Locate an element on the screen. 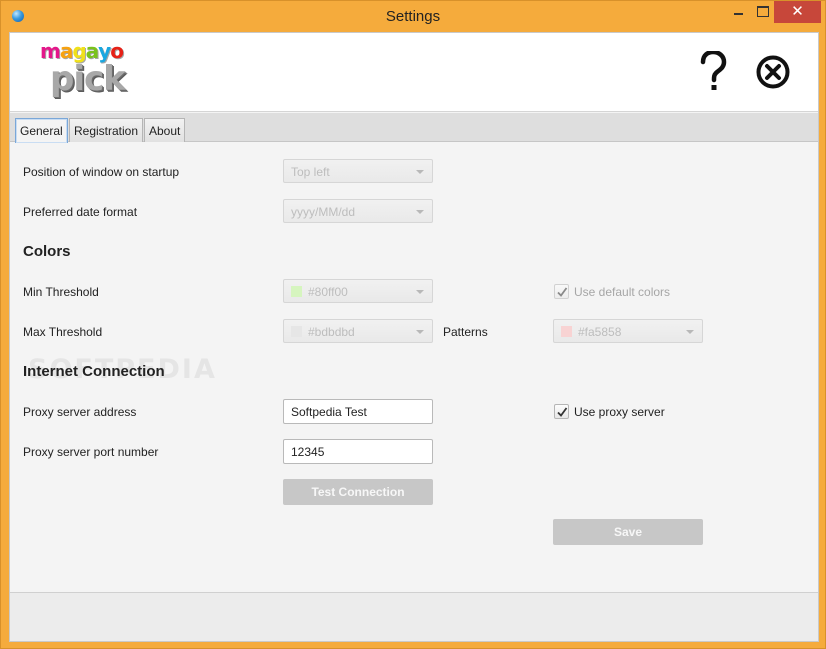  proxy-port-label: Proxy server port number is located at coordinates (91, 452).